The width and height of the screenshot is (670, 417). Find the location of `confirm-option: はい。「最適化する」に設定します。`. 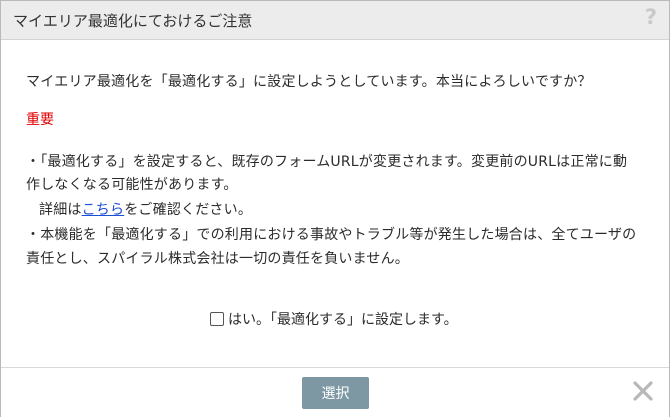

confirm-option: はい。「最適化する」に設定します。 is located at coordinates (334, 319).